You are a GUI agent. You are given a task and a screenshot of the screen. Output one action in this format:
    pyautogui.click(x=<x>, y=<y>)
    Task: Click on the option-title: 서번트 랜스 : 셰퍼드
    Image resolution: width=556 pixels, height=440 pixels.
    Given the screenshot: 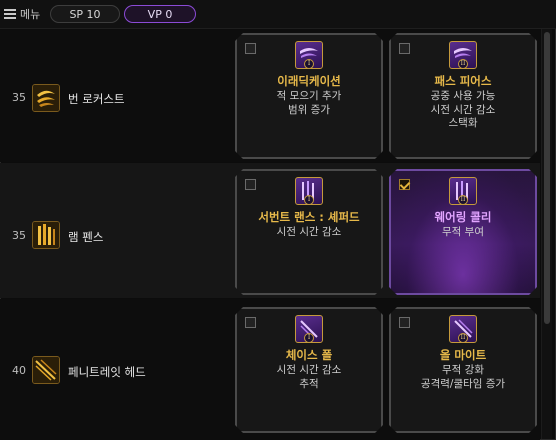 What is the action you would take?
    pyautogui.click(x=309, y=217)
    